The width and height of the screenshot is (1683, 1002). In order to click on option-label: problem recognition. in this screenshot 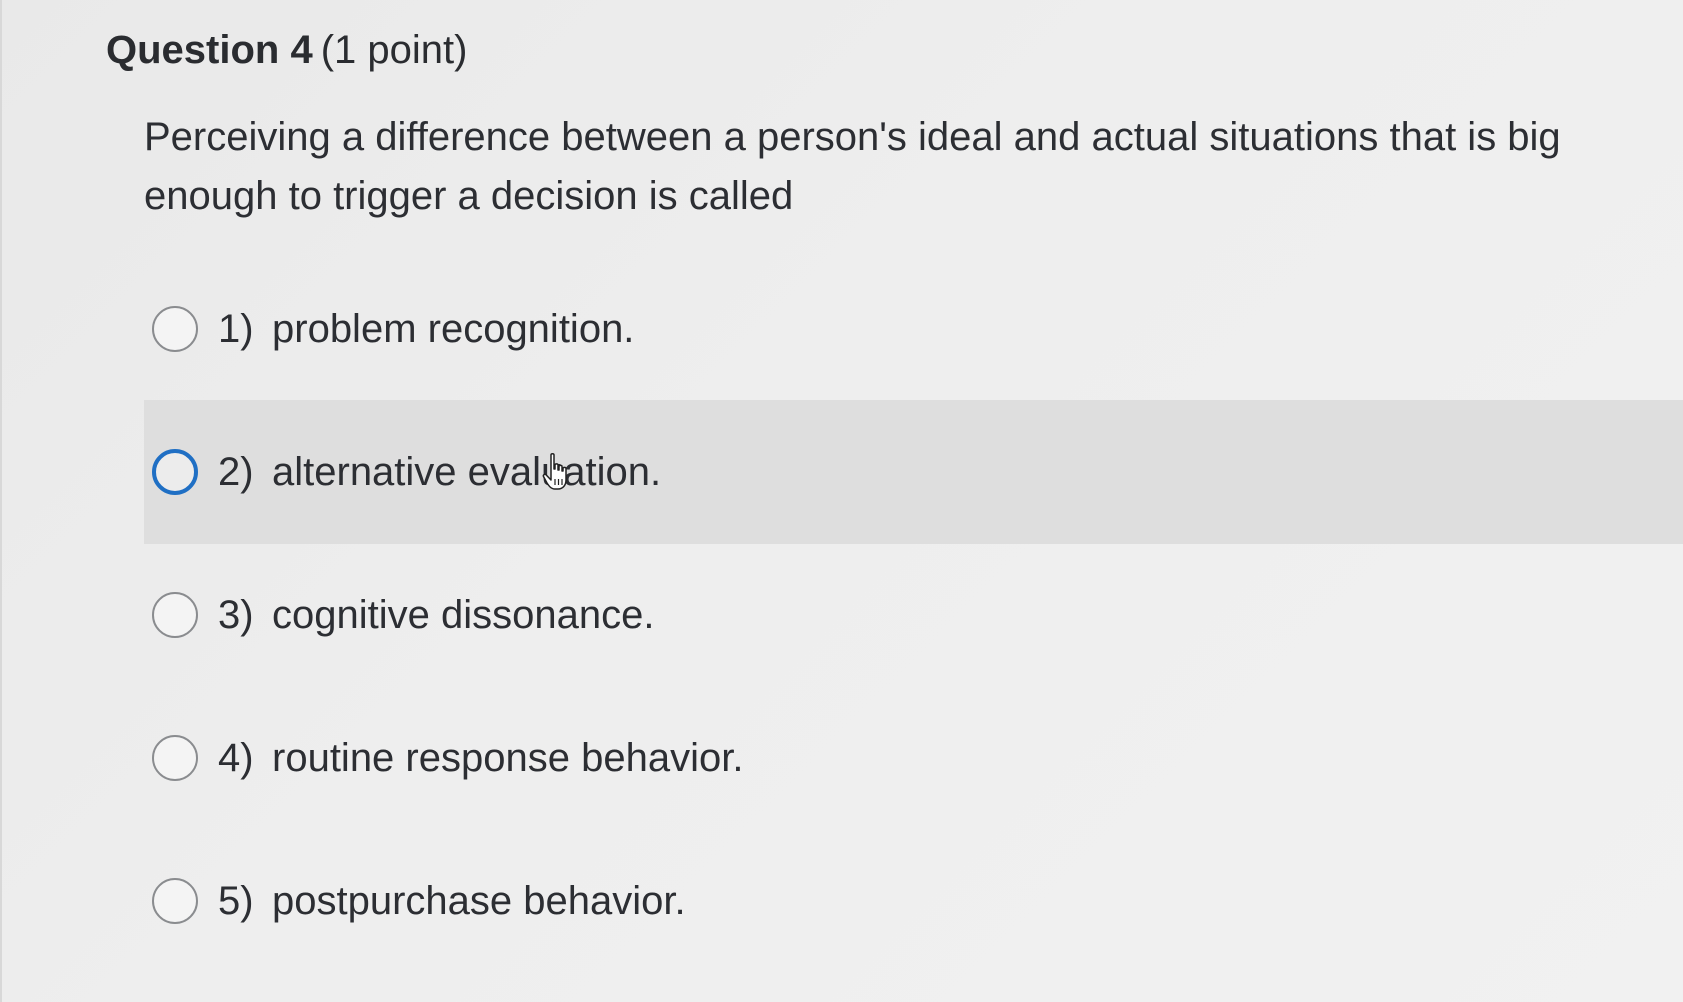, I will do `click(453, 329)`.